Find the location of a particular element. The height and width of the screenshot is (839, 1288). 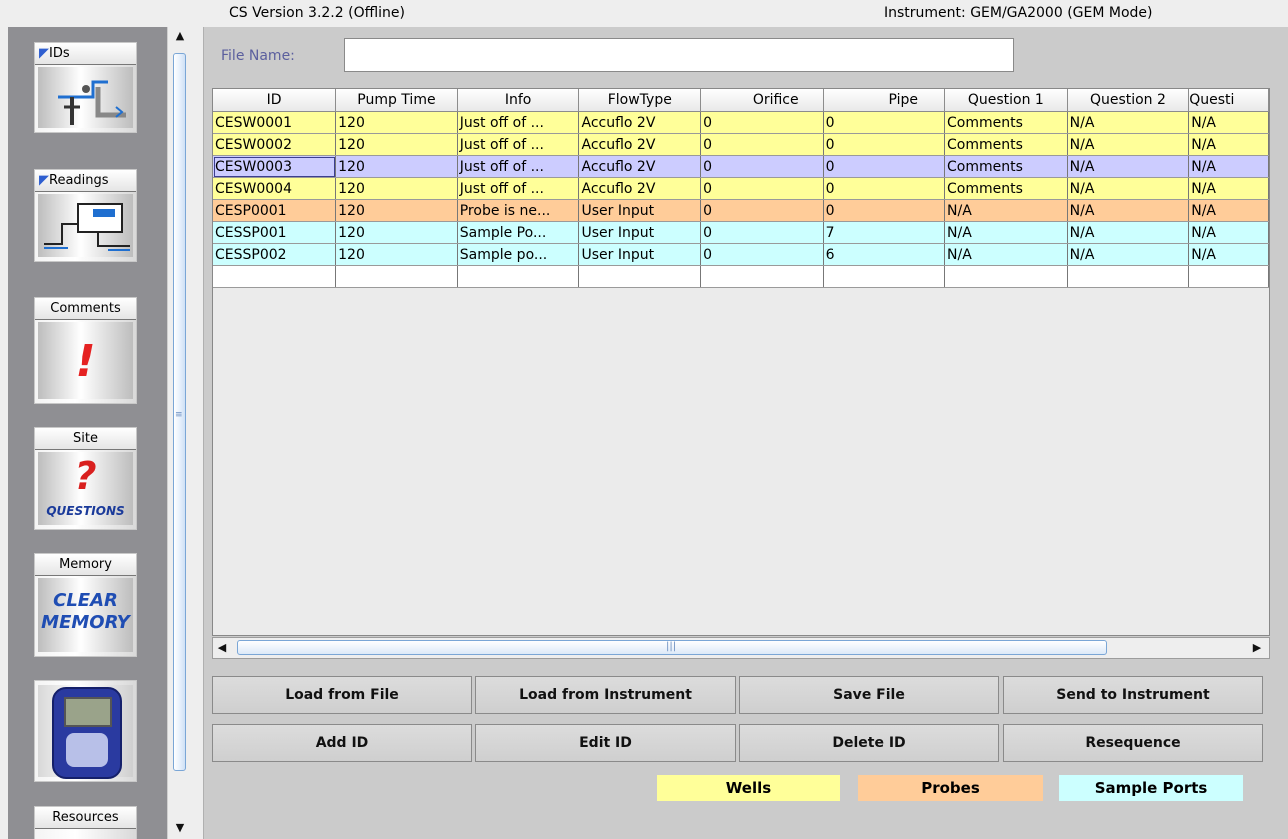

table-cell: CESSP002 is located at coordinates (275, 254).